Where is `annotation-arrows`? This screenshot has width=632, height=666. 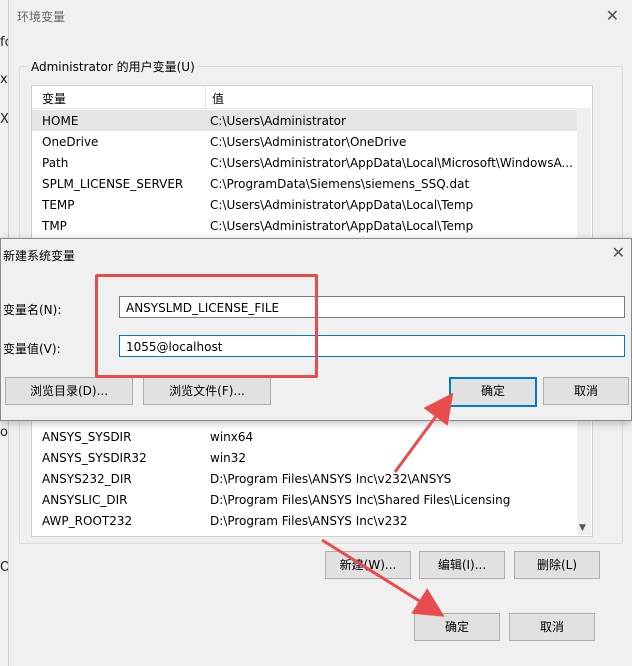 annotation-arrows is located at coordinates (387, 504).